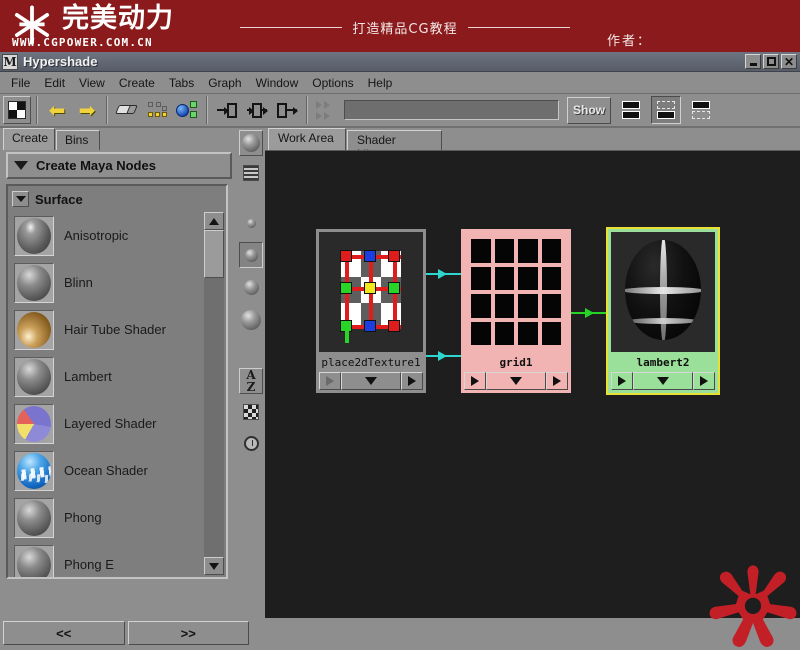 This screenshot has height=650, width=800. I want to click on prev-page-button: <<, so click(64, 633).